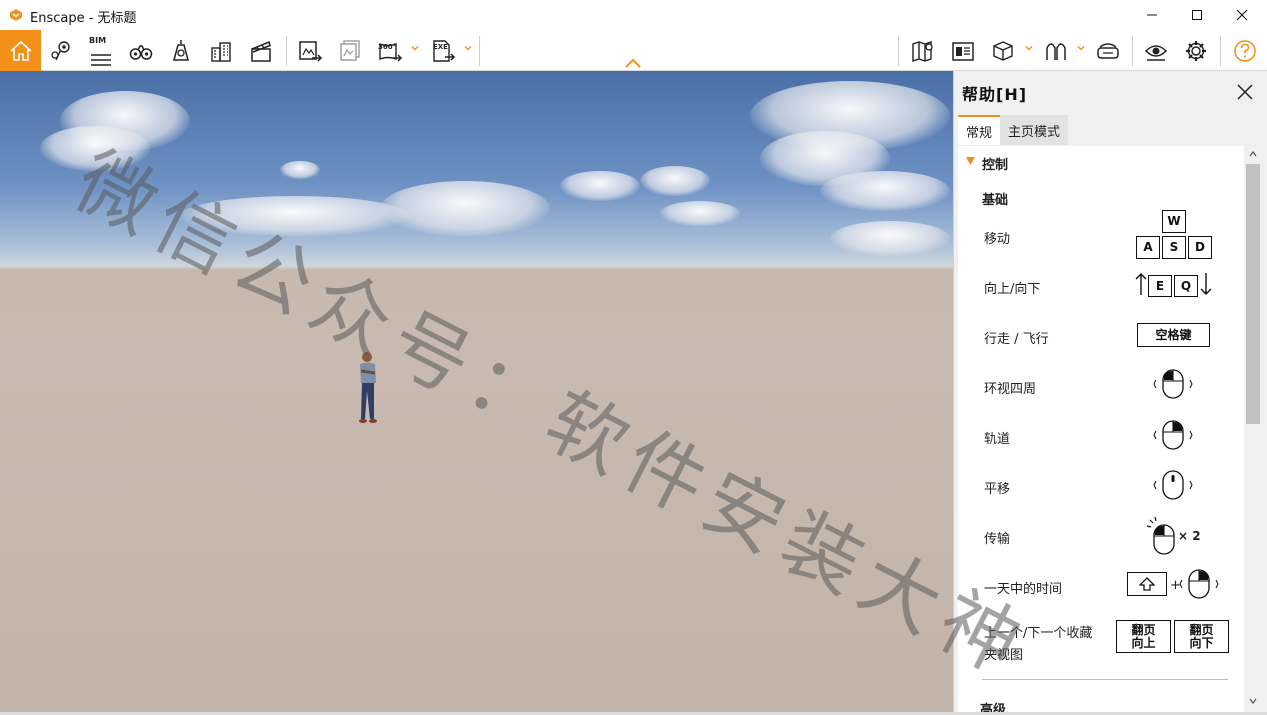  I want to click on scrollbar-thumb, so click(1253, 294).